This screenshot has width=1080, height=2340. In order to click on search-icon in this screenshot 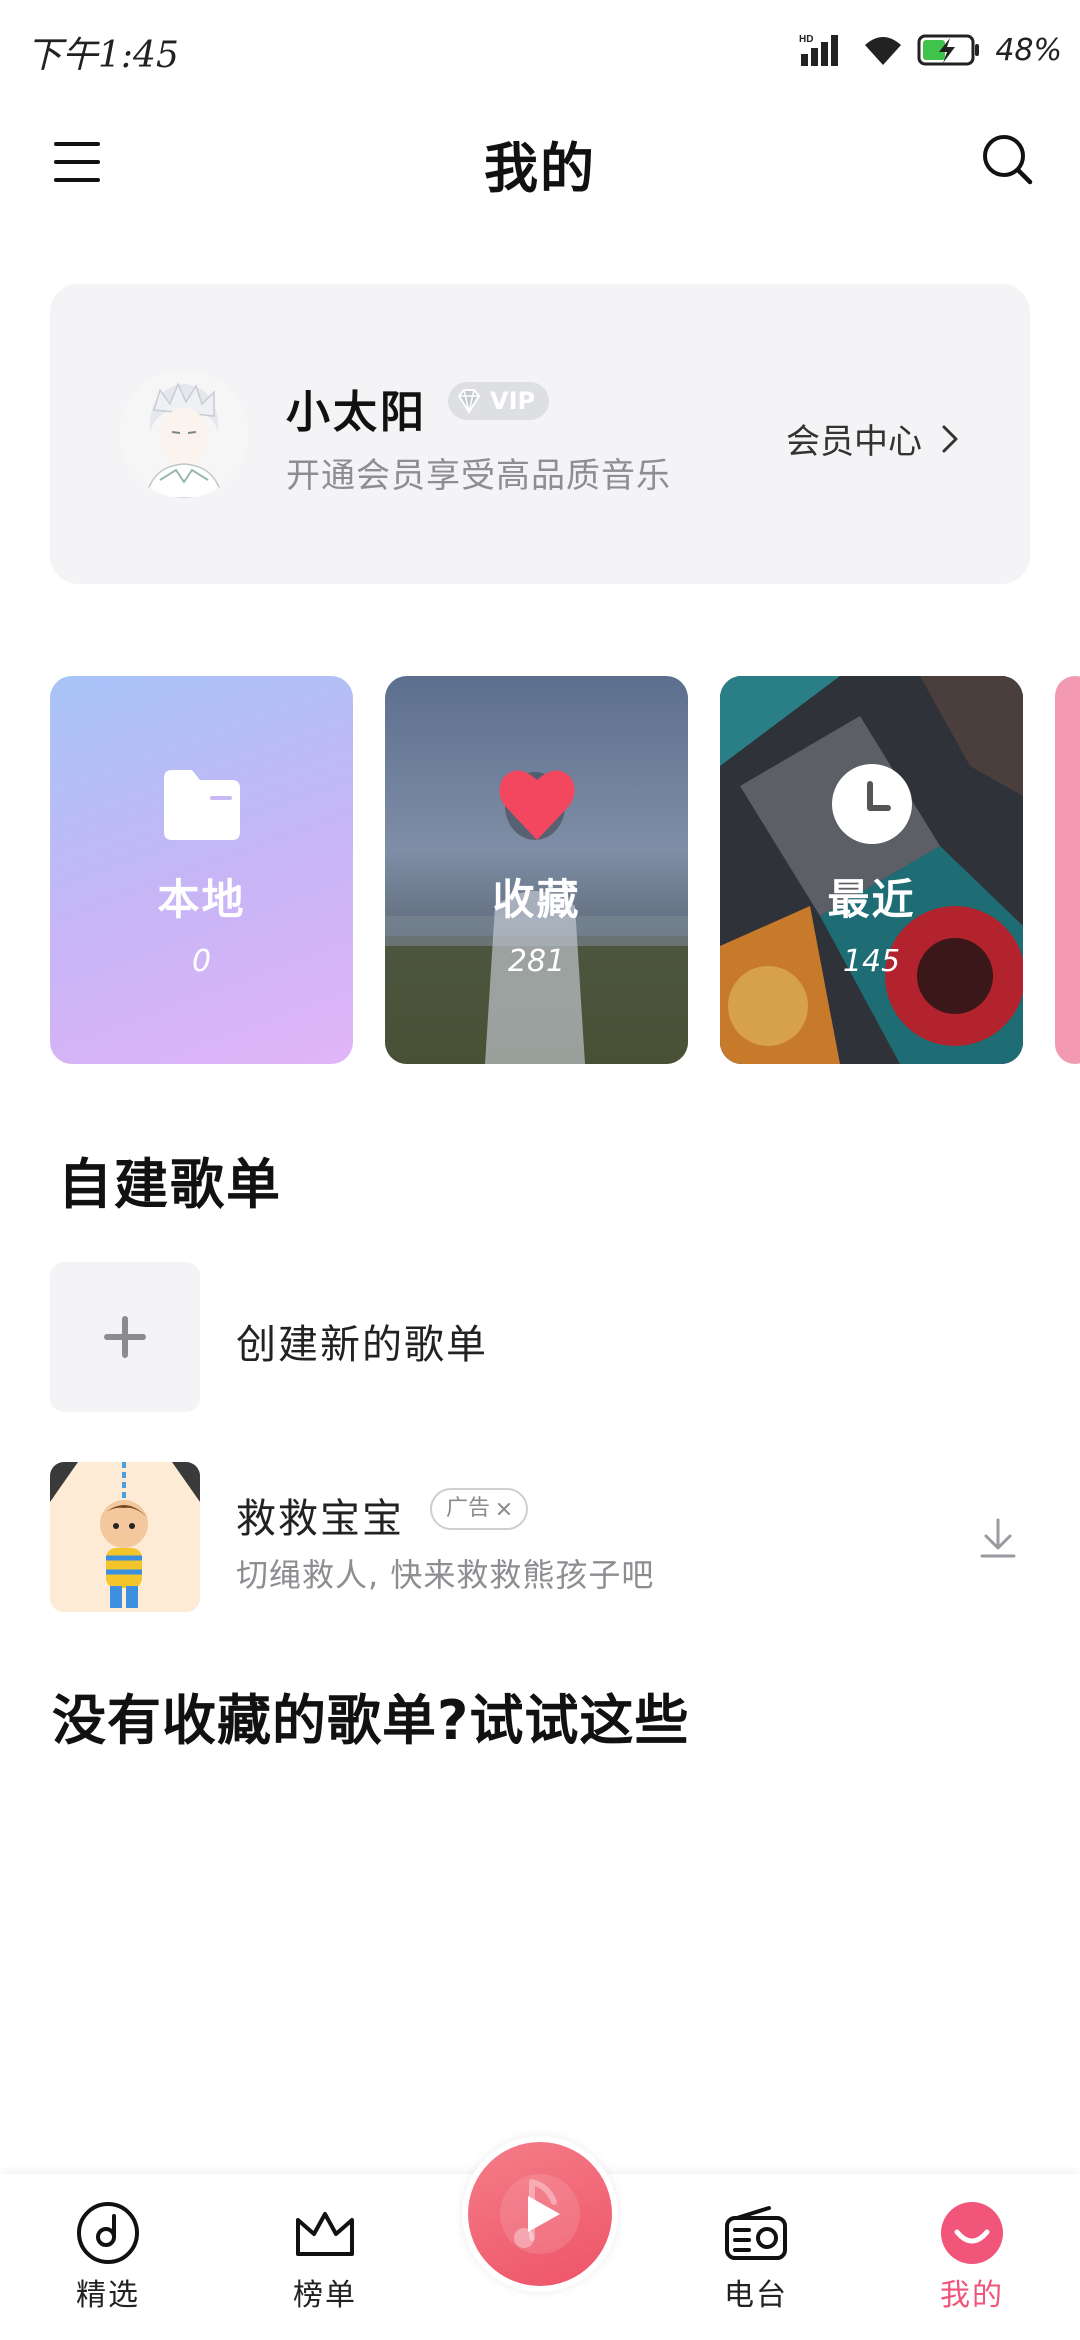, I will do `click(1008, 160)`.